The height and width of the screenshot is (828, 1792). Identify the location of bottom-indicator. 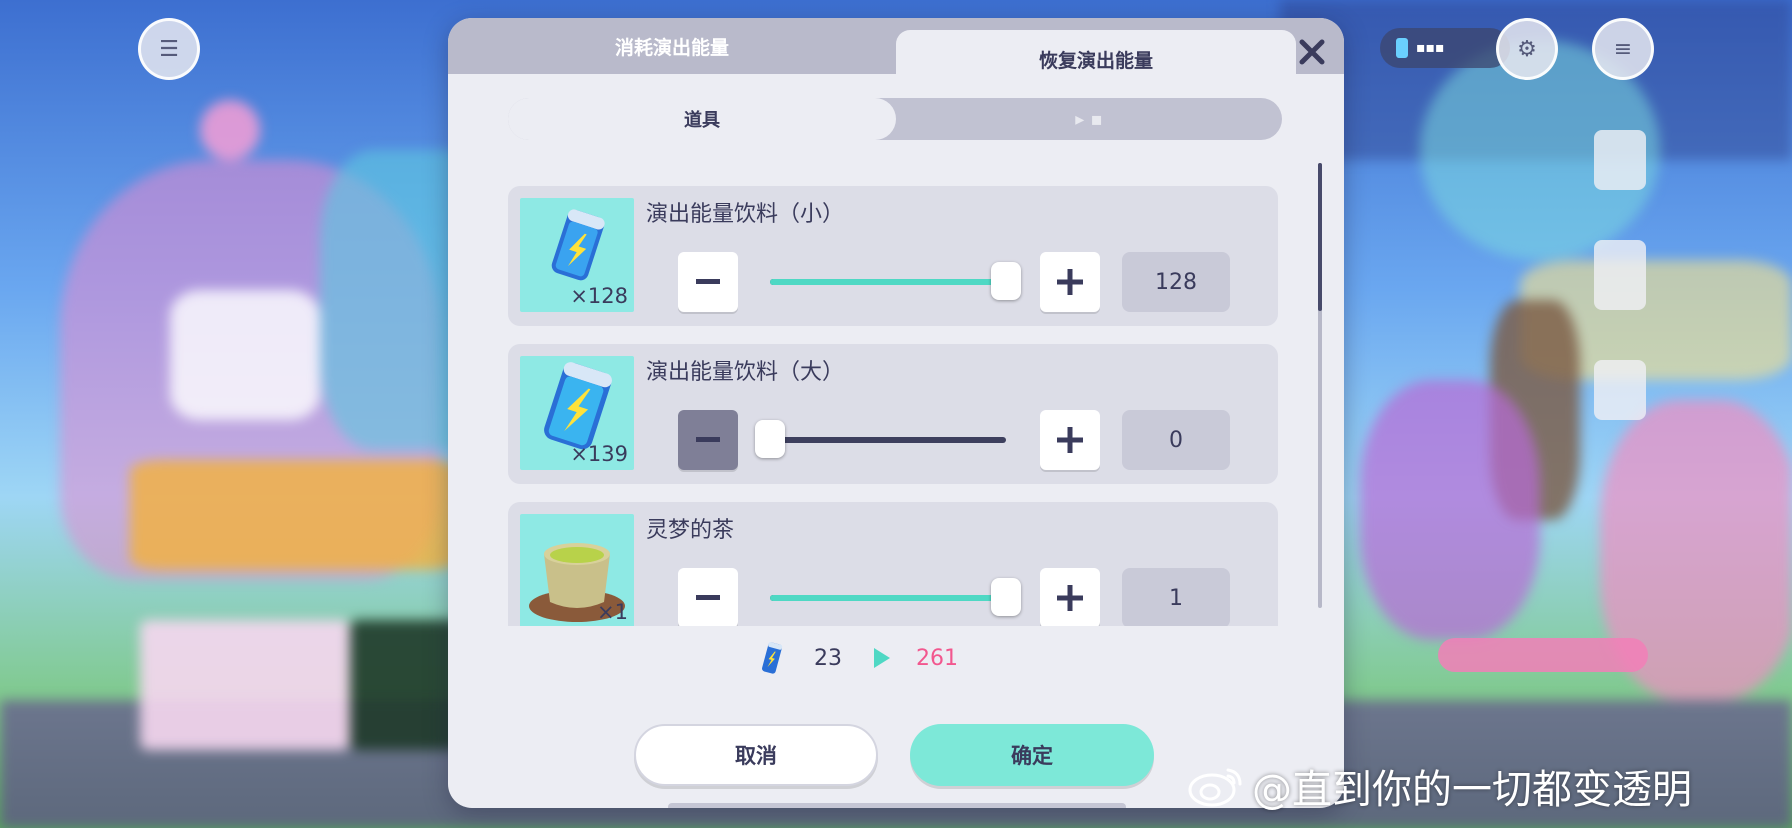
(897, 805).